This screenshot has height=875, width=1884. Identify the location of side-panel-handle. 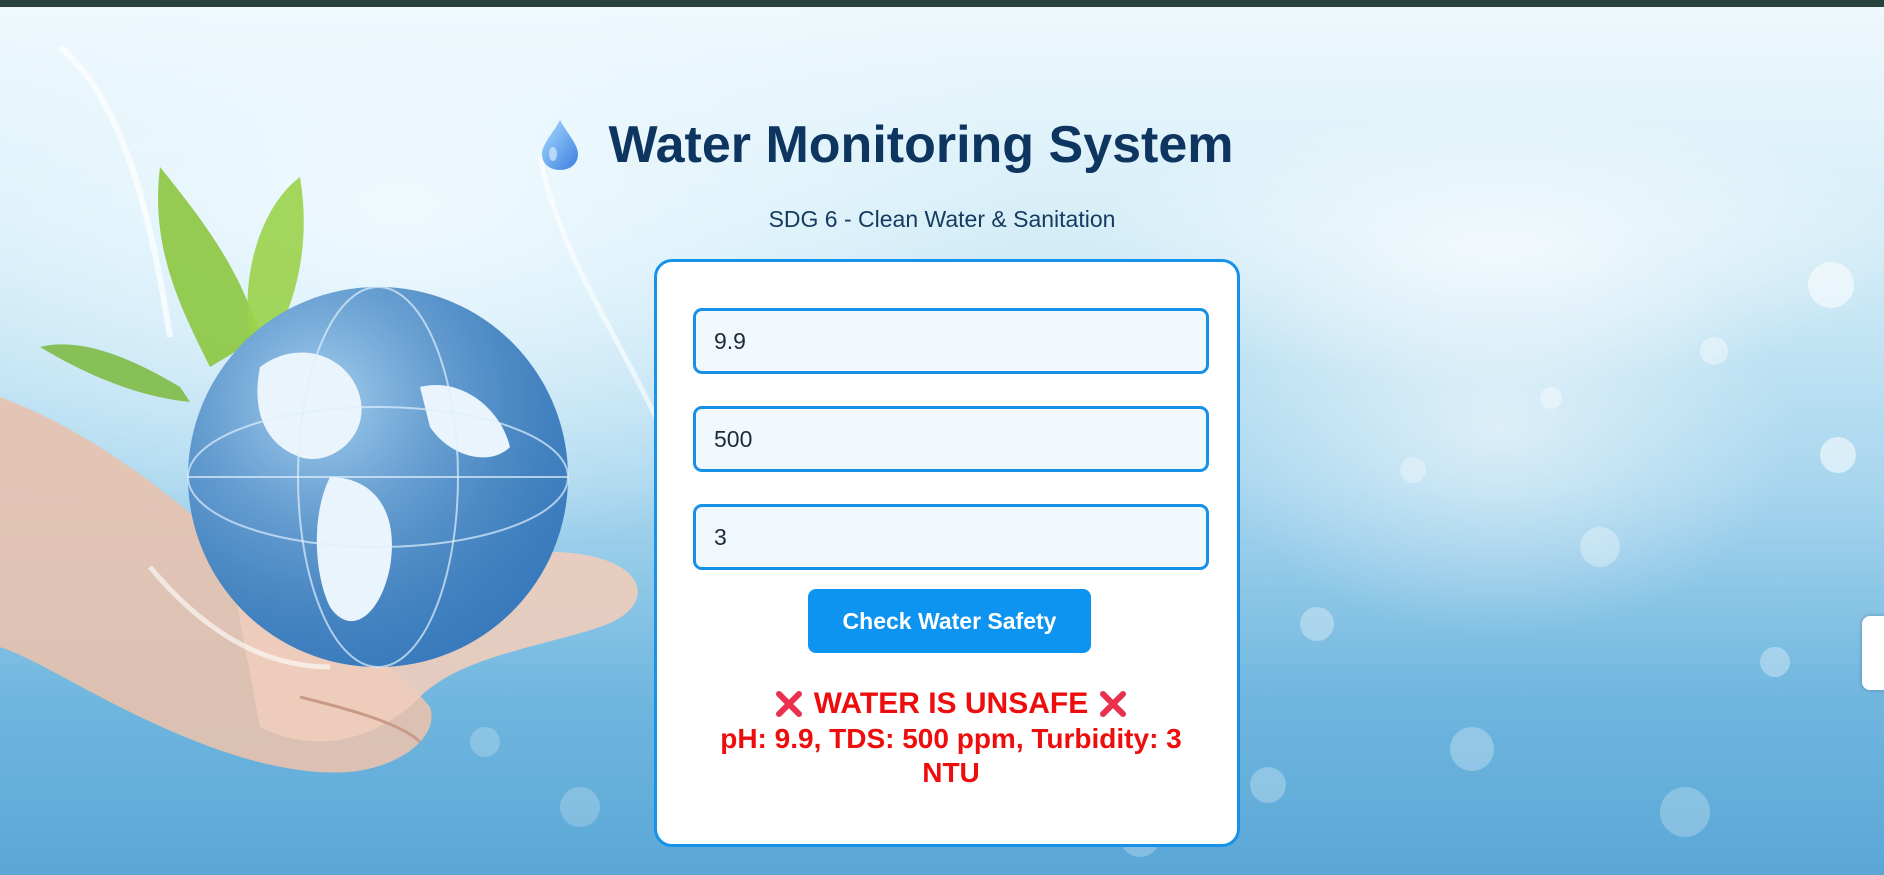
(1873, 653).